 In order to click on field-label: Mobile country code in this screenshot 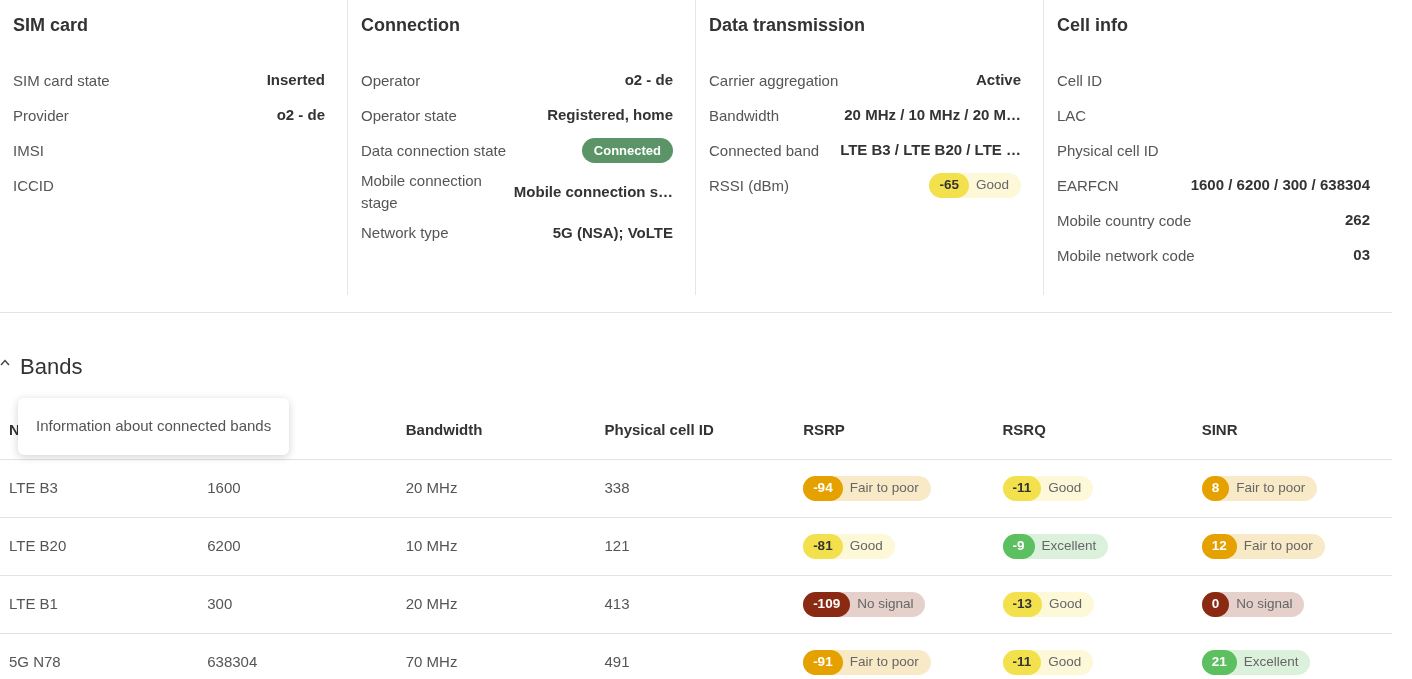, I will do `click(1124, 220)`.